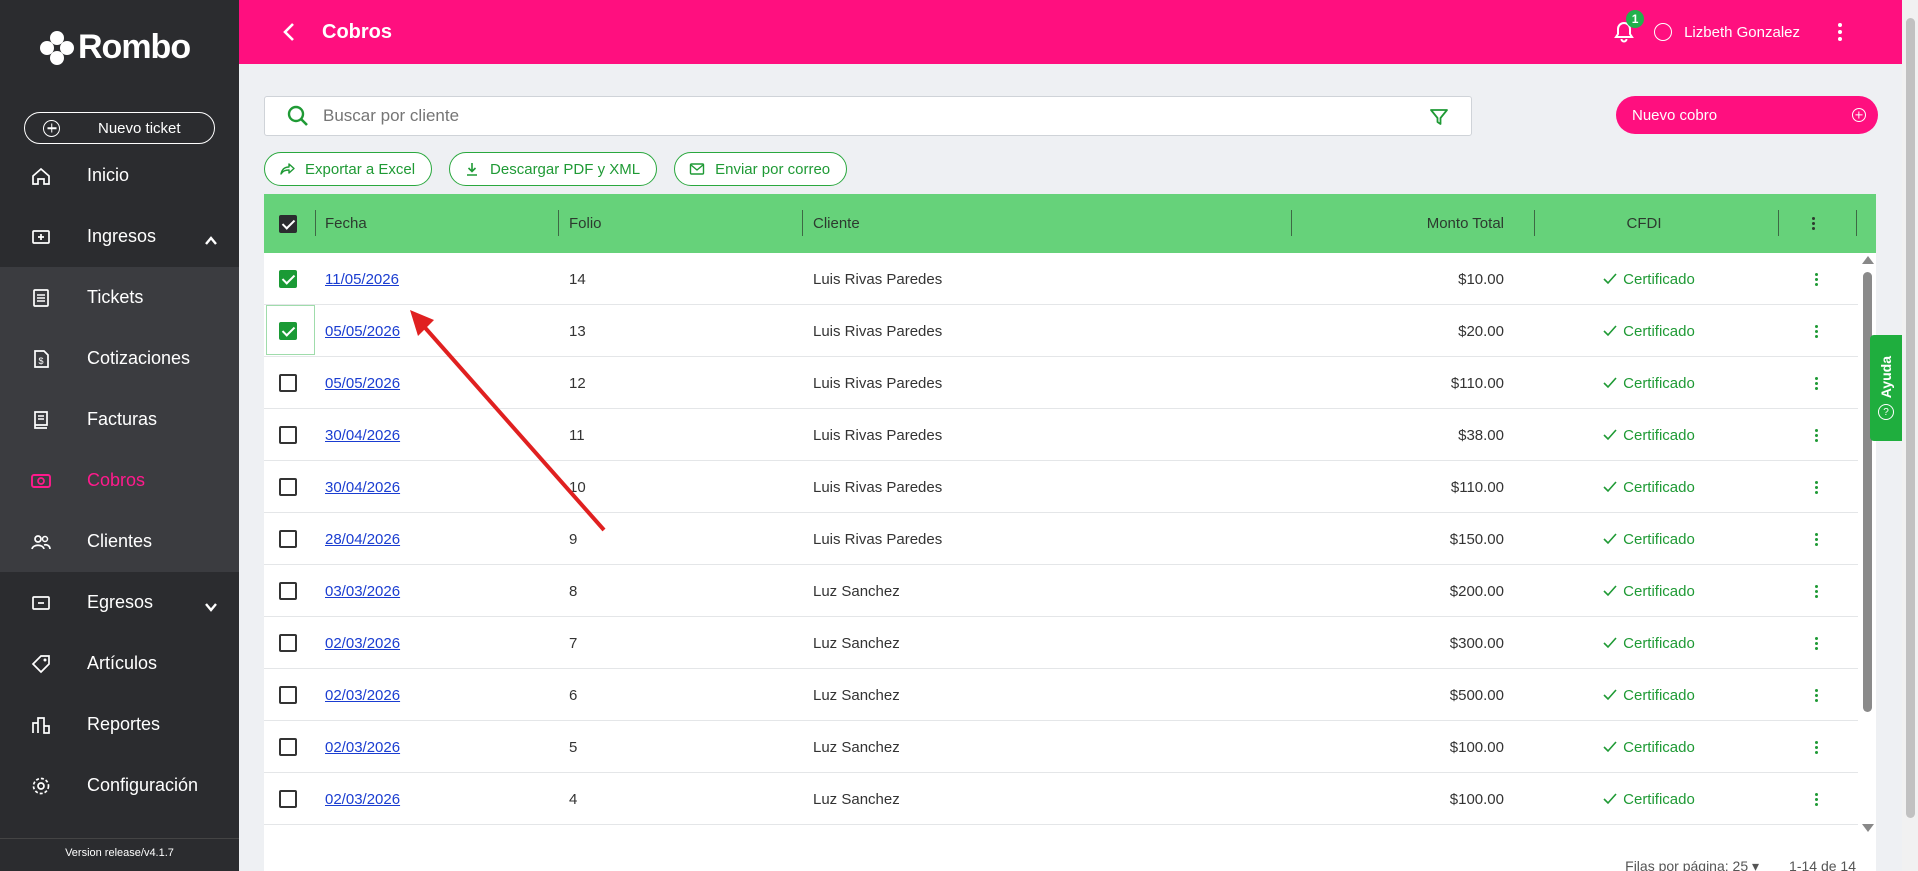  What do you see at coordinates (41, 664) in the screenshot?
I see `tag-icon` at bounding box center [41, 664].